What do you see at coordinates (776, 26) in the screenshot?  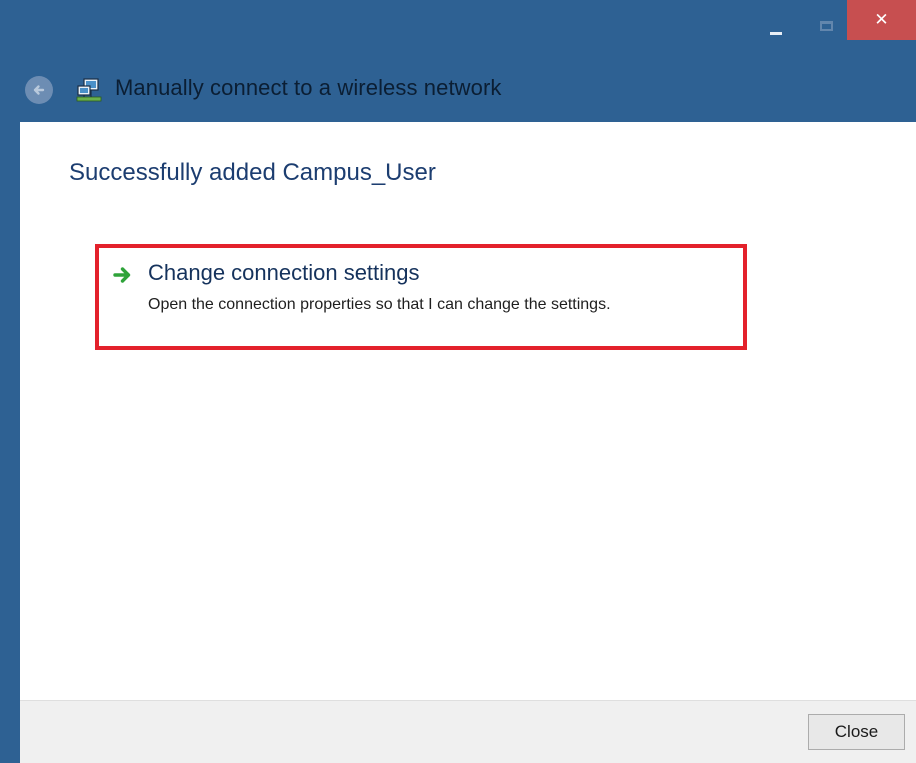 I see `minimize-button` at bounding box center [776, 26].